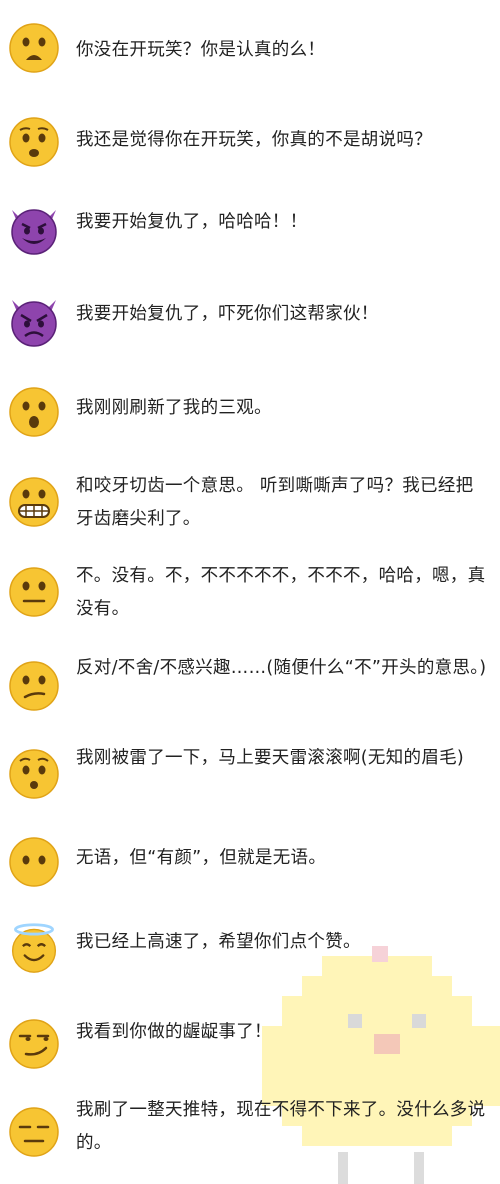 This screenshot has height=1184, width=500. What do you see at coordinates (34, 502) in the screenshot?
I see `grimacing-face-icon` at bounding box center [34, 502].